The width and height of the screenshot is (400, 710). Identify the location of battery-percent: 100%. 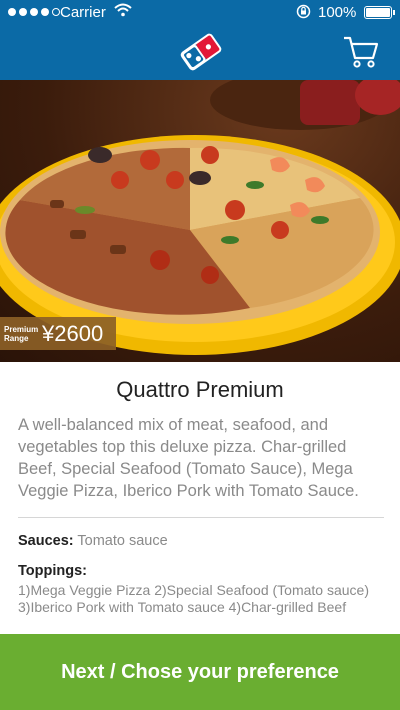
(337, 12).